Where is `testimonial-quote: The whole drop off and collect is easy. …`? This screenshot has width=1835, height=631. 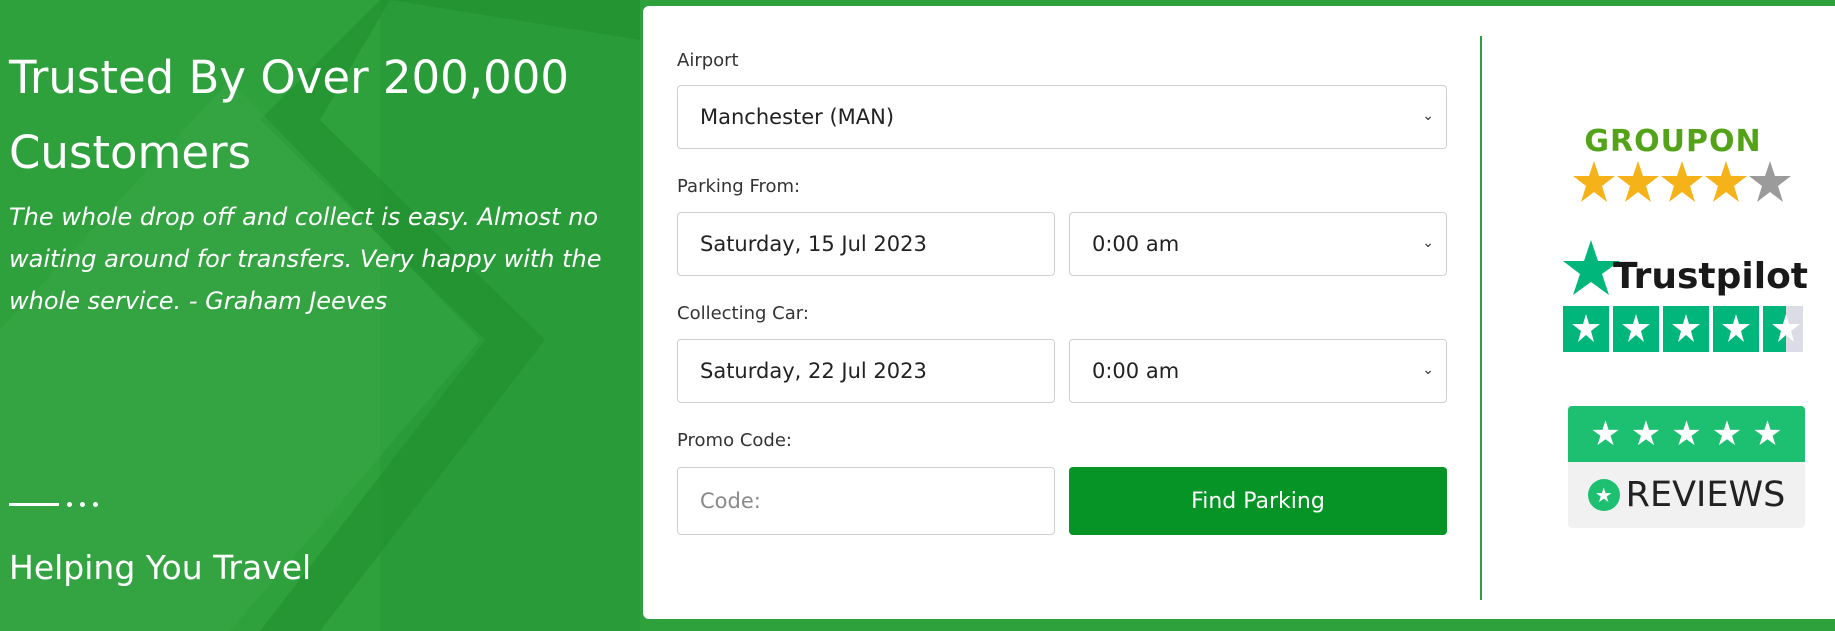
testimonial-quote: The whole drop off and collect is easy. … is located at coordinates (305, 259).